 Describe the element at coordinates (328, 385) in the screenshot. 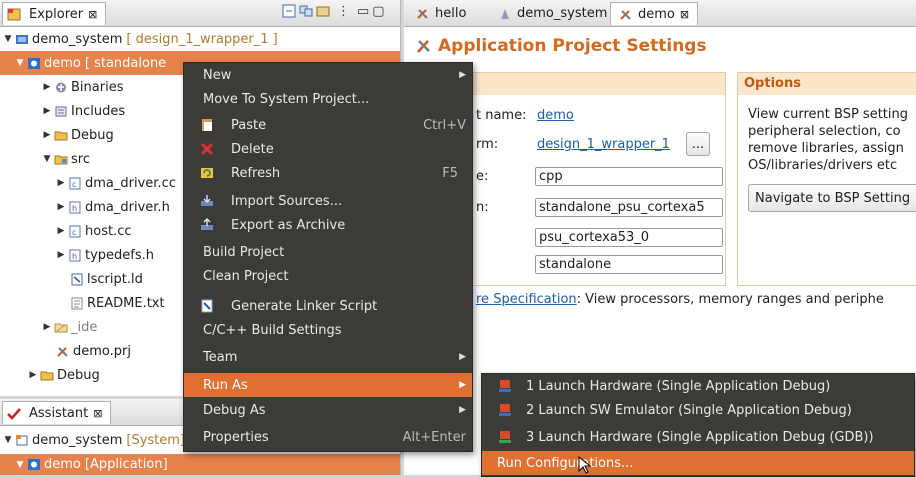

I see `menu-item-run-as: Run As ▶` at that location.